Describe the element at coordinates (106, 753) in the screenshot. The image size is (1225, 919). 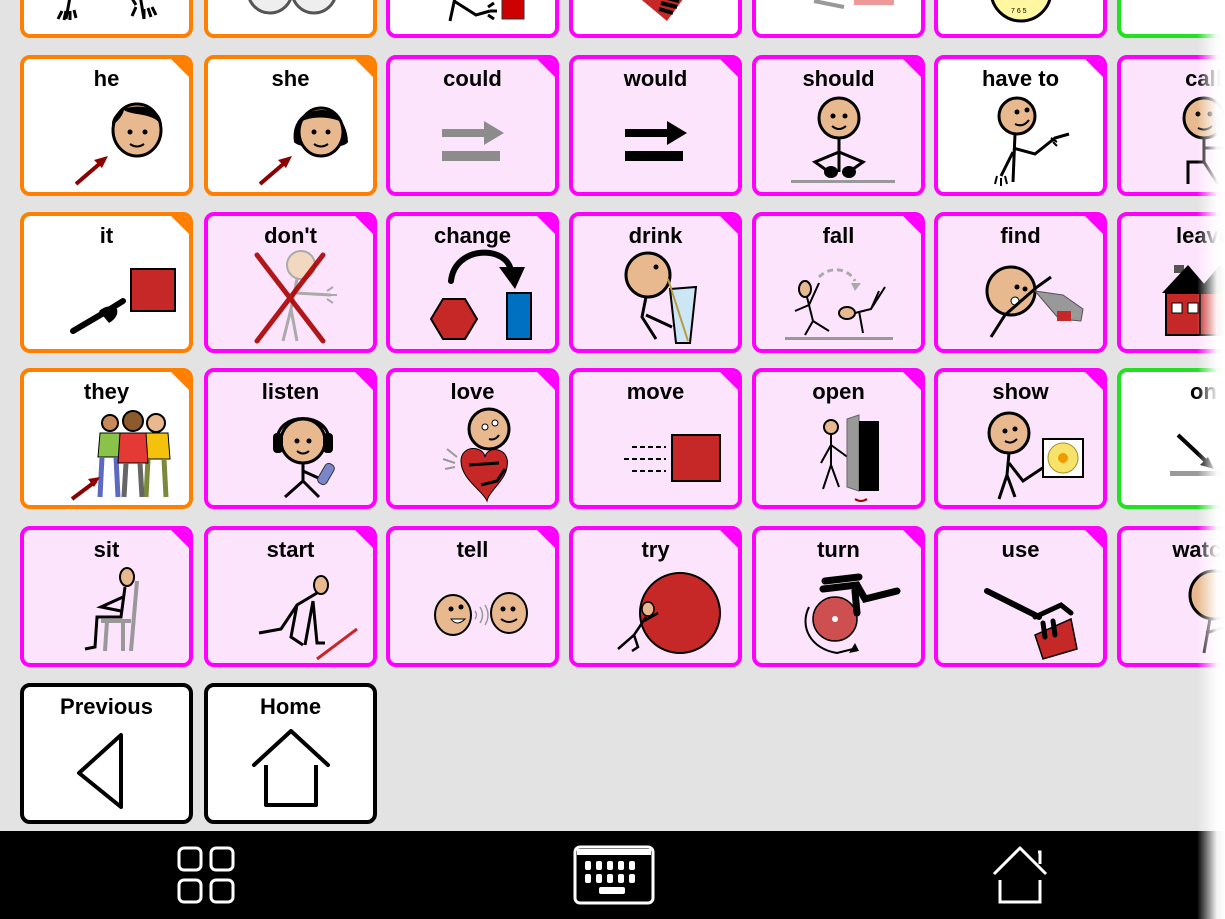
I see `previous-button: Previous` at that location.